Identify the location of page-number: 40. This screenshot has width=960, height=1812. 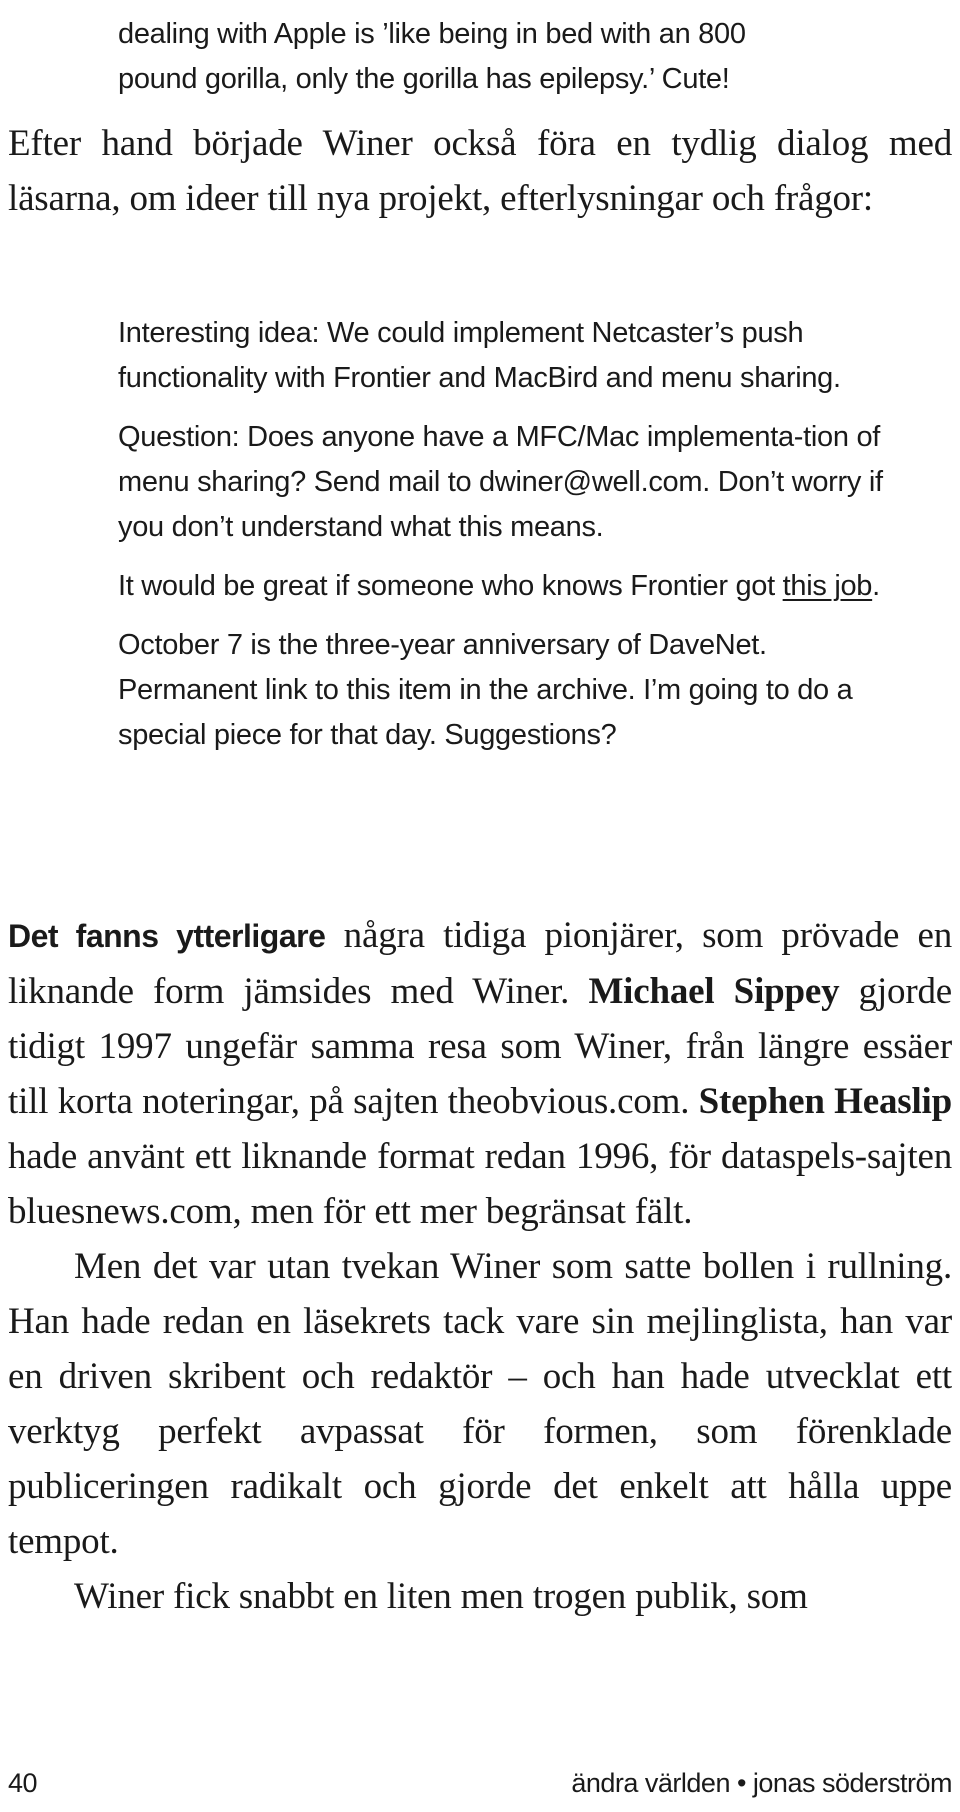
(23, 1783).